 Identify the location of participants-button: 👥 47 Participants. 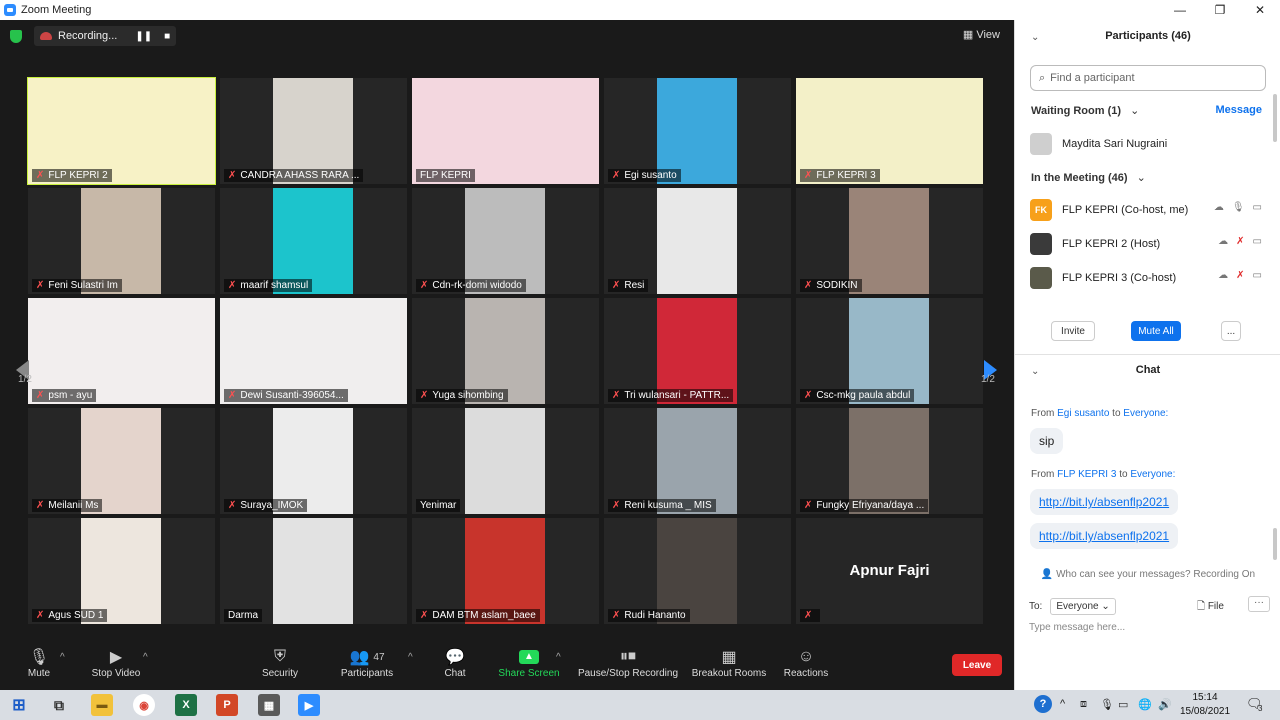
(367, 662).